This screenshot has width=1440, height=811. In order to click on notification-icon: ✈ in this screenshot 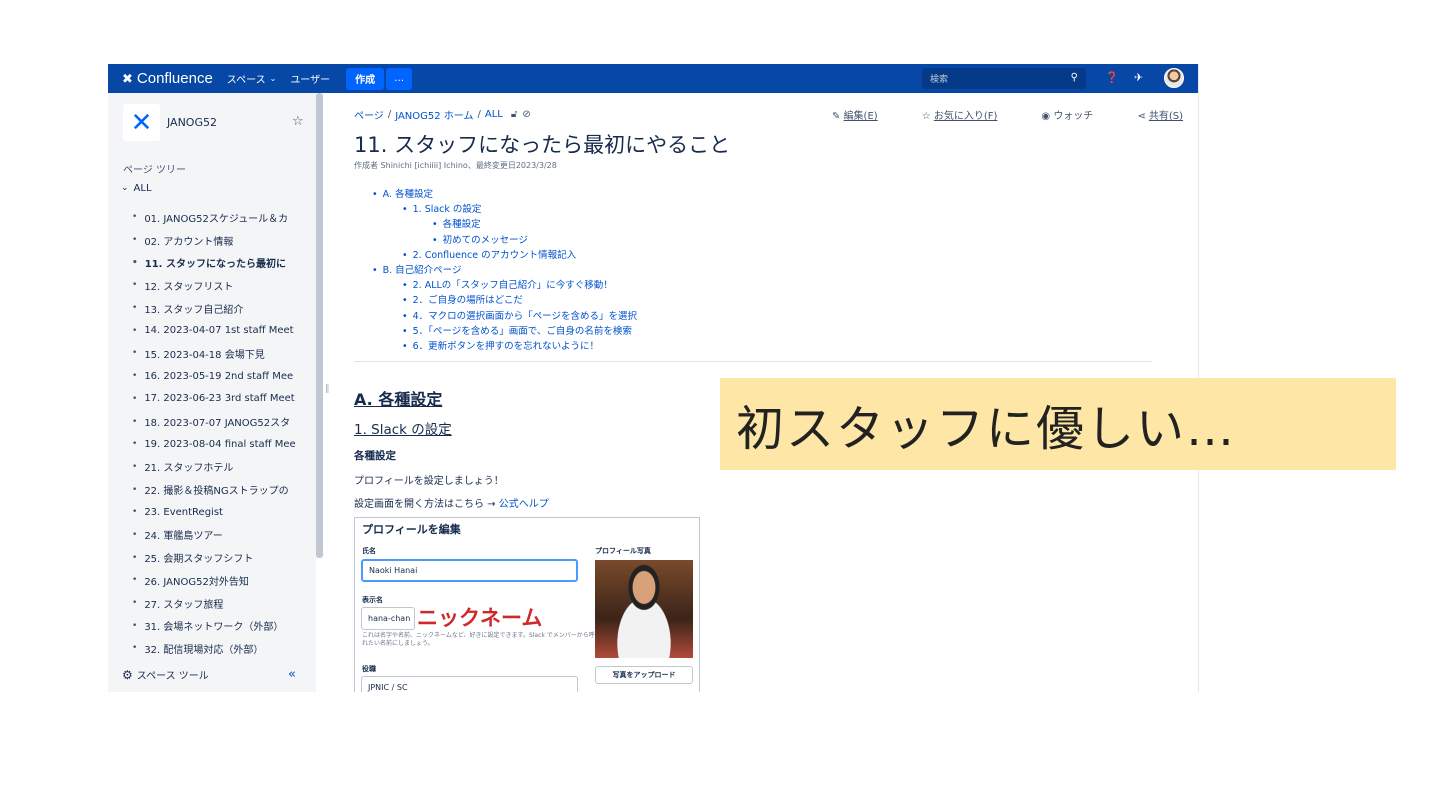, I will do `click(1138, 77)`.